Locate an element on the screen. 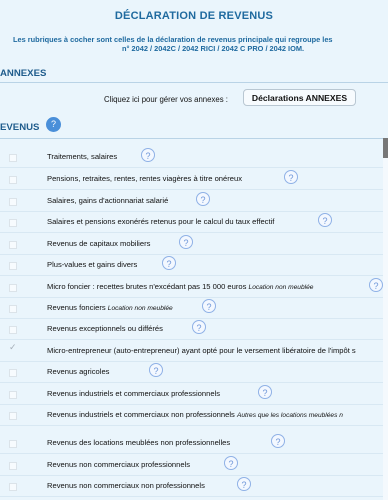 This screenshot has width=388, height=500. revenue-item-text: Revenus non commerciaux professionnels is located at coordinates (119, 464).